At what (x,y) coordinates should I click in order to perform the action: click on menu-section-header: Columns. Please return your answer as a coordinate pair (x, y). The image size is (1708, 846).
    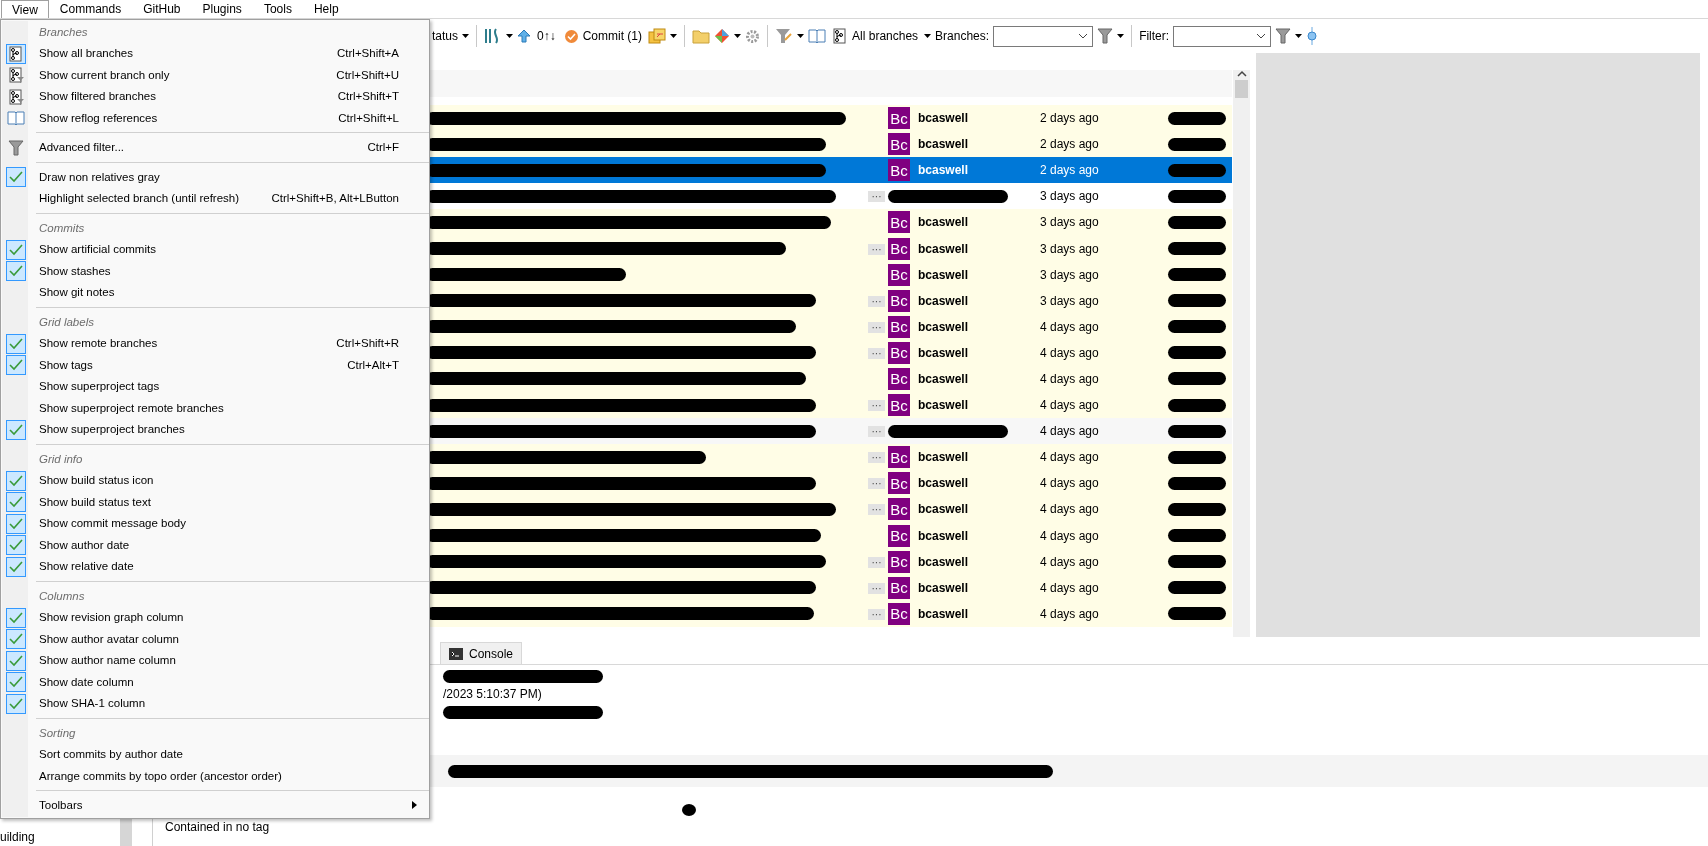
    Looking at the image, I should click on (62, 596).